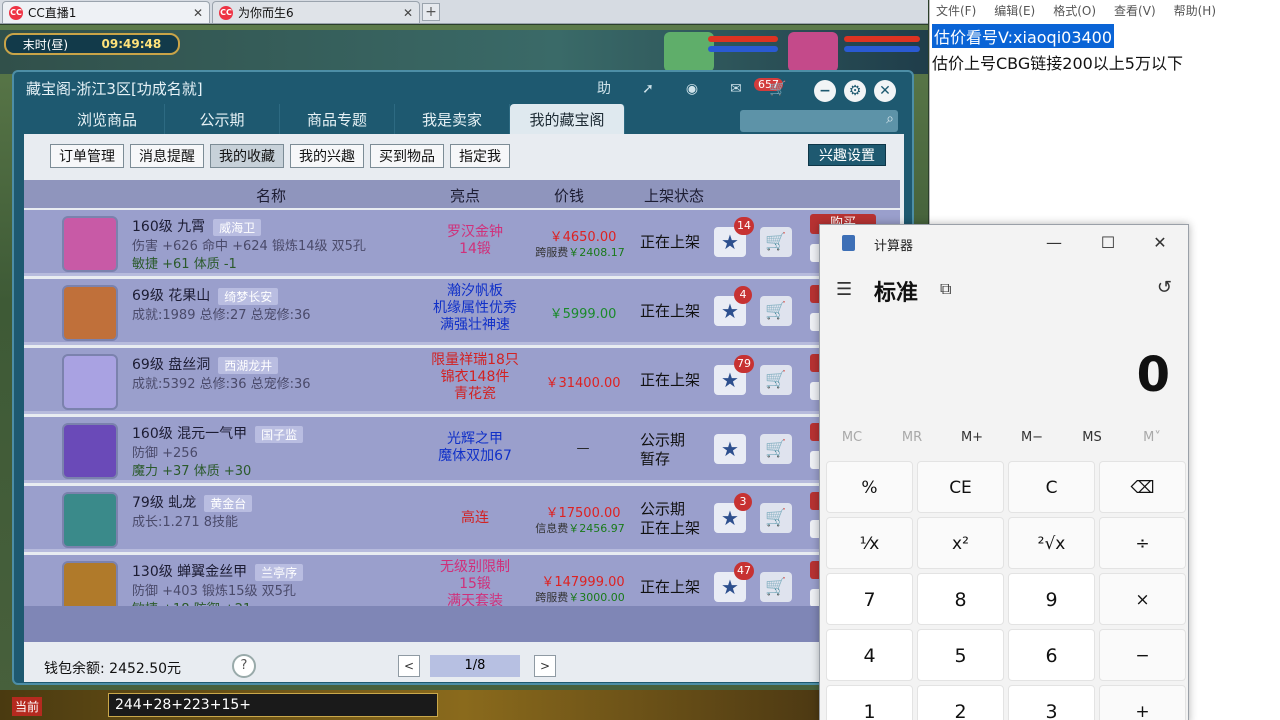 This screenshot has height=720, width=1280. Describe the element at coordinates (1142, 543) in the screenshot. I see `operator-key: ÷` at that location.